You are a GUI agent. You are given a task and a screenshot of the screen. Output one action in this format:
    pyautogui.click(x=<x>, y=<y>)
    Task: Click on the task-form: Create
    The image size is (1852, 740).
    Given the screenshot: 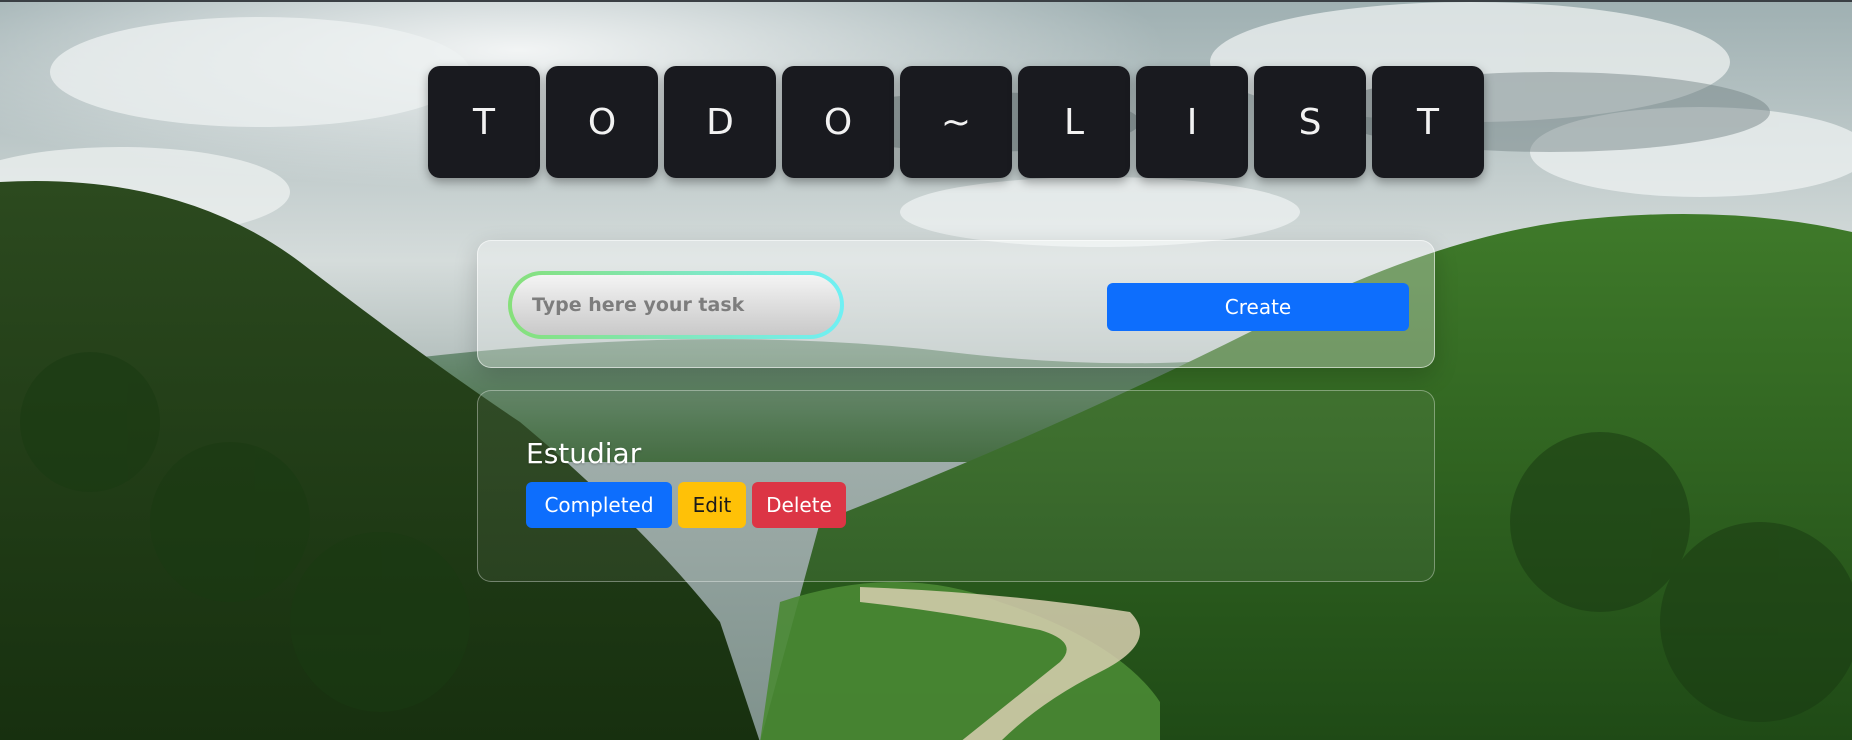 What is the action you would take?
    pyautogui.click(x=956, y=304)
    